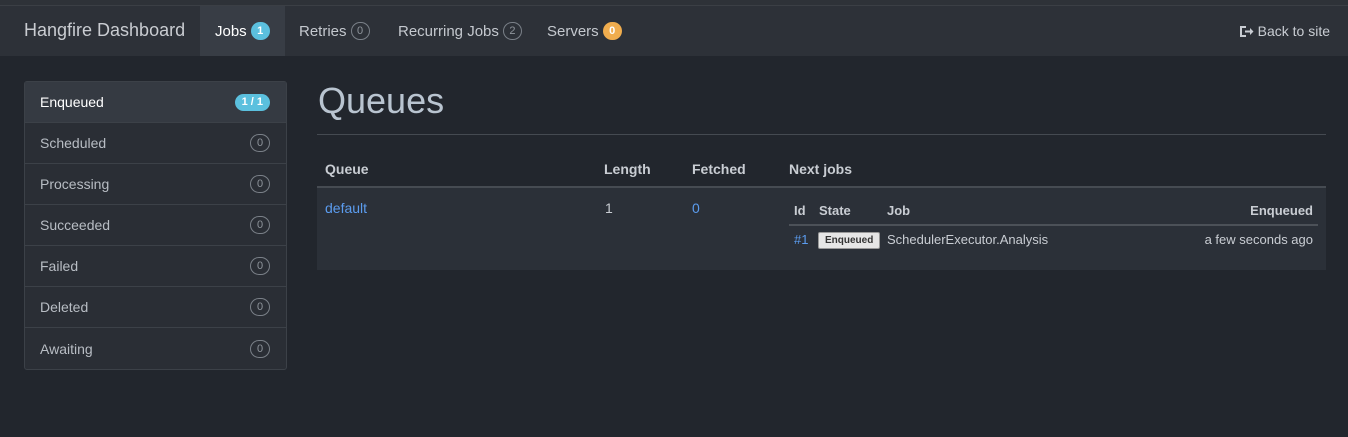  I want to click on header-length: Length, so click(627, 169).